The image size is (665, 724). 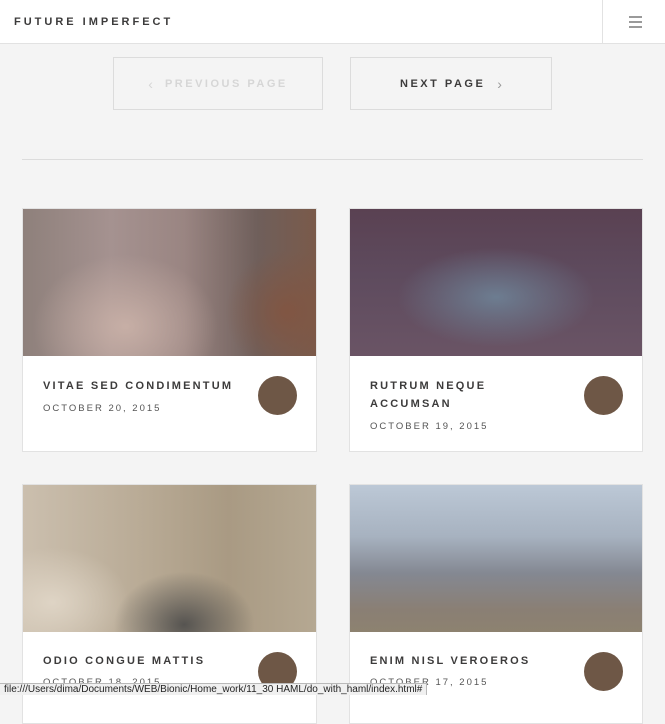 I want to click on site-header: FUTURE IMPERFECT, so click(x=332, y=22).